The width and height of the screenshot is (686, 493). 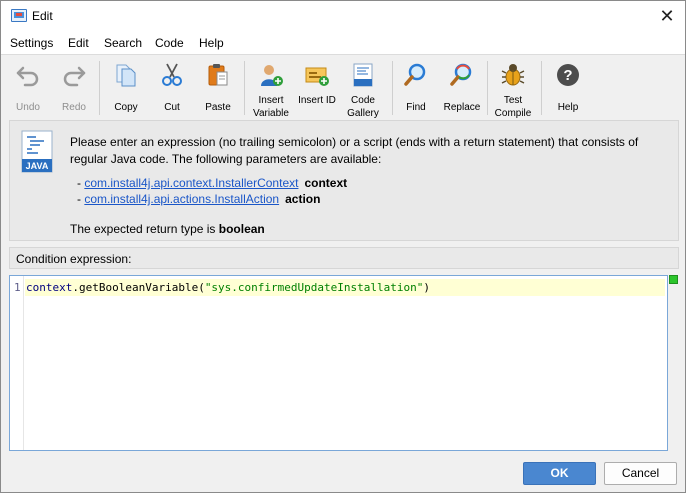 I want to click on bug-icon, so click(x=513, y=75).